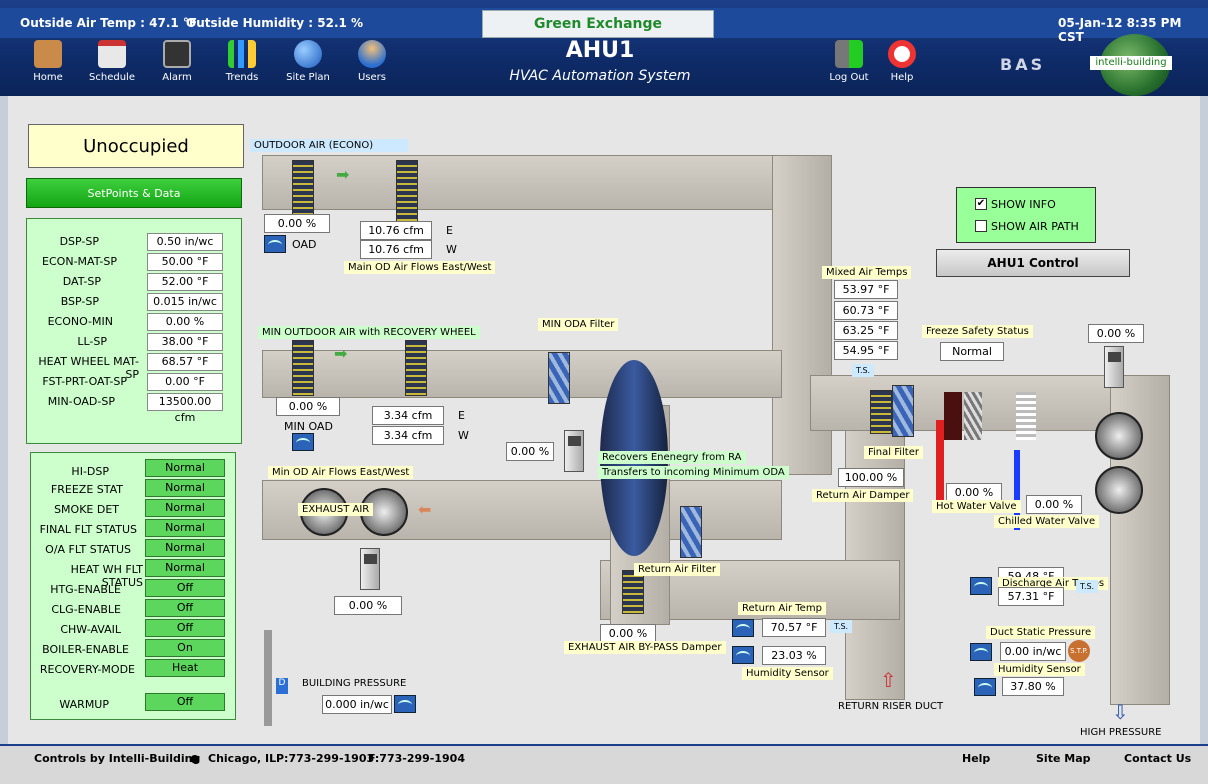 This screenshot has width=1208, height=784. I want to click on setpoint-label: BSP-SP, so click(79, 301).